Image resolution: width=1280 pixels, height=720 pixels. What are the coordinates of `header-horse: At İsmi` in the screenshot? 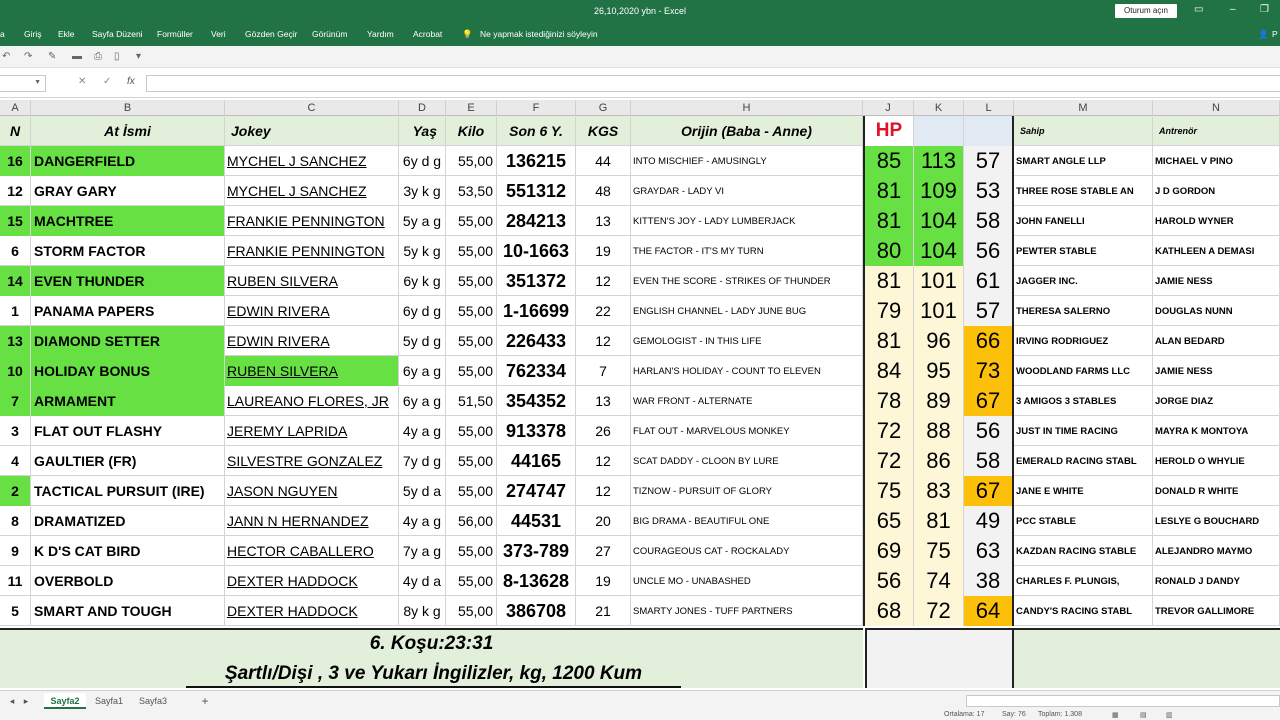 It's located at (128, 131).